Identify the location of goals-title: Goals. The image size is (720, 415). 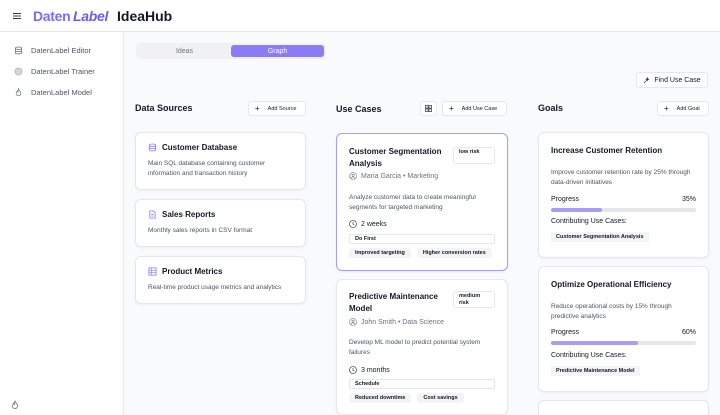
(551, 108).